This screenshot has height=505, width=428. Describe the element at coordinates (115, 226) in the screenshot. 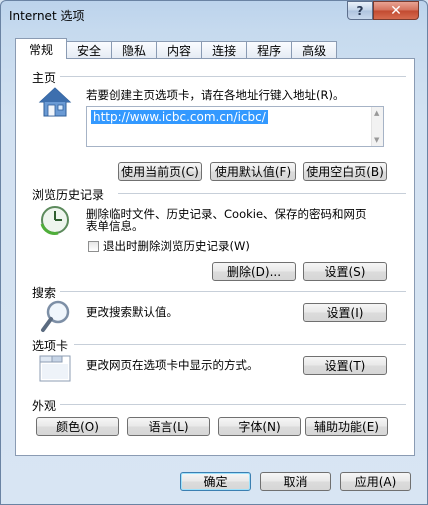

I see `history-description-line2: 表单信息。` at that location.